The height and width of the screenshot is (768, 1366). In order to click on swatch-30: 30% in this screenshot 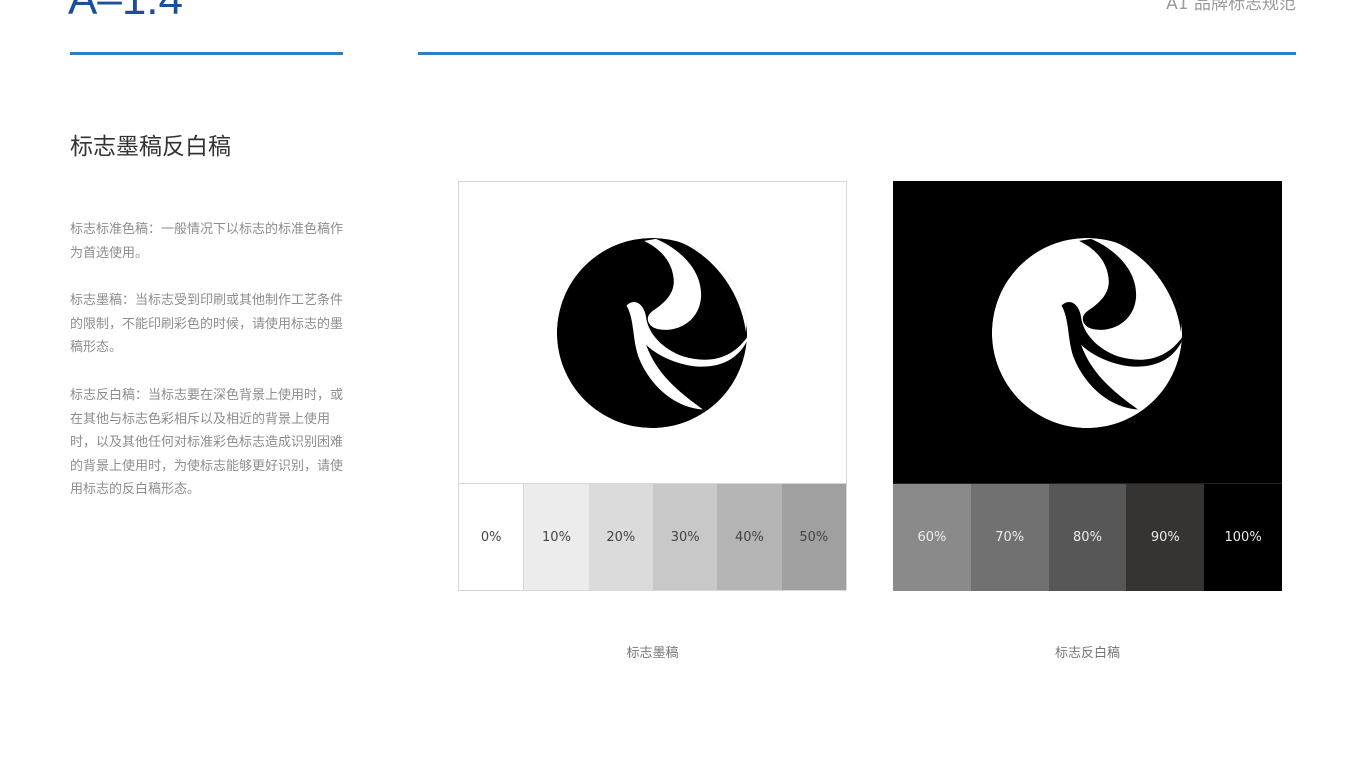, I will do `click(685, 536)`.